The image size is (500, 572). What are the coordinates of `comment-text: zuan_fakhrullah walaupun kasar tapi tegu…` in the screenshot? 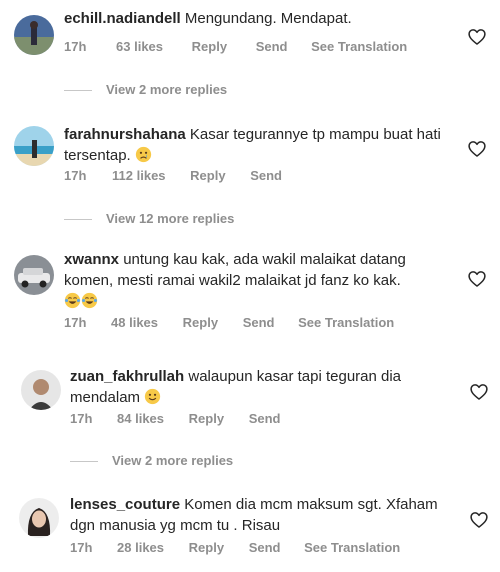 It's located at (257, 387).